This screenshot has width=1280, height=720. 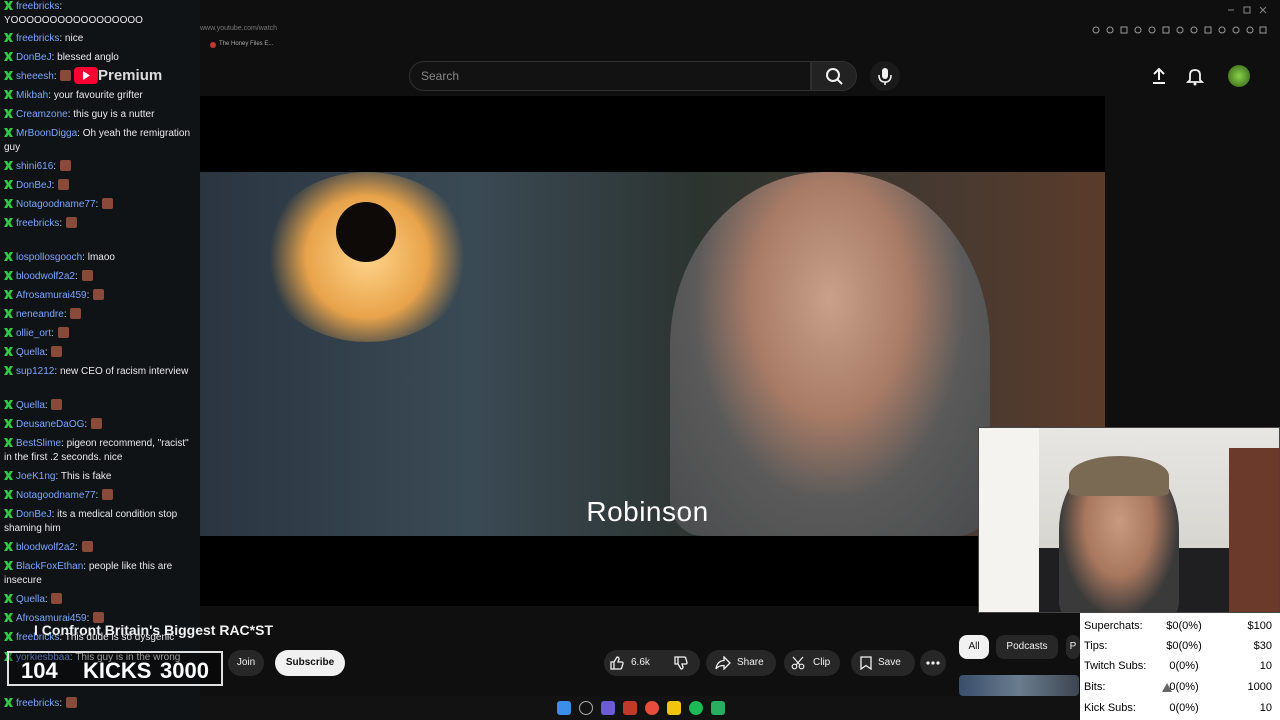 What do you see at coordinates (681, 663) in the screenshot?
I see `dislike-button` at bounding box center [681, 663].